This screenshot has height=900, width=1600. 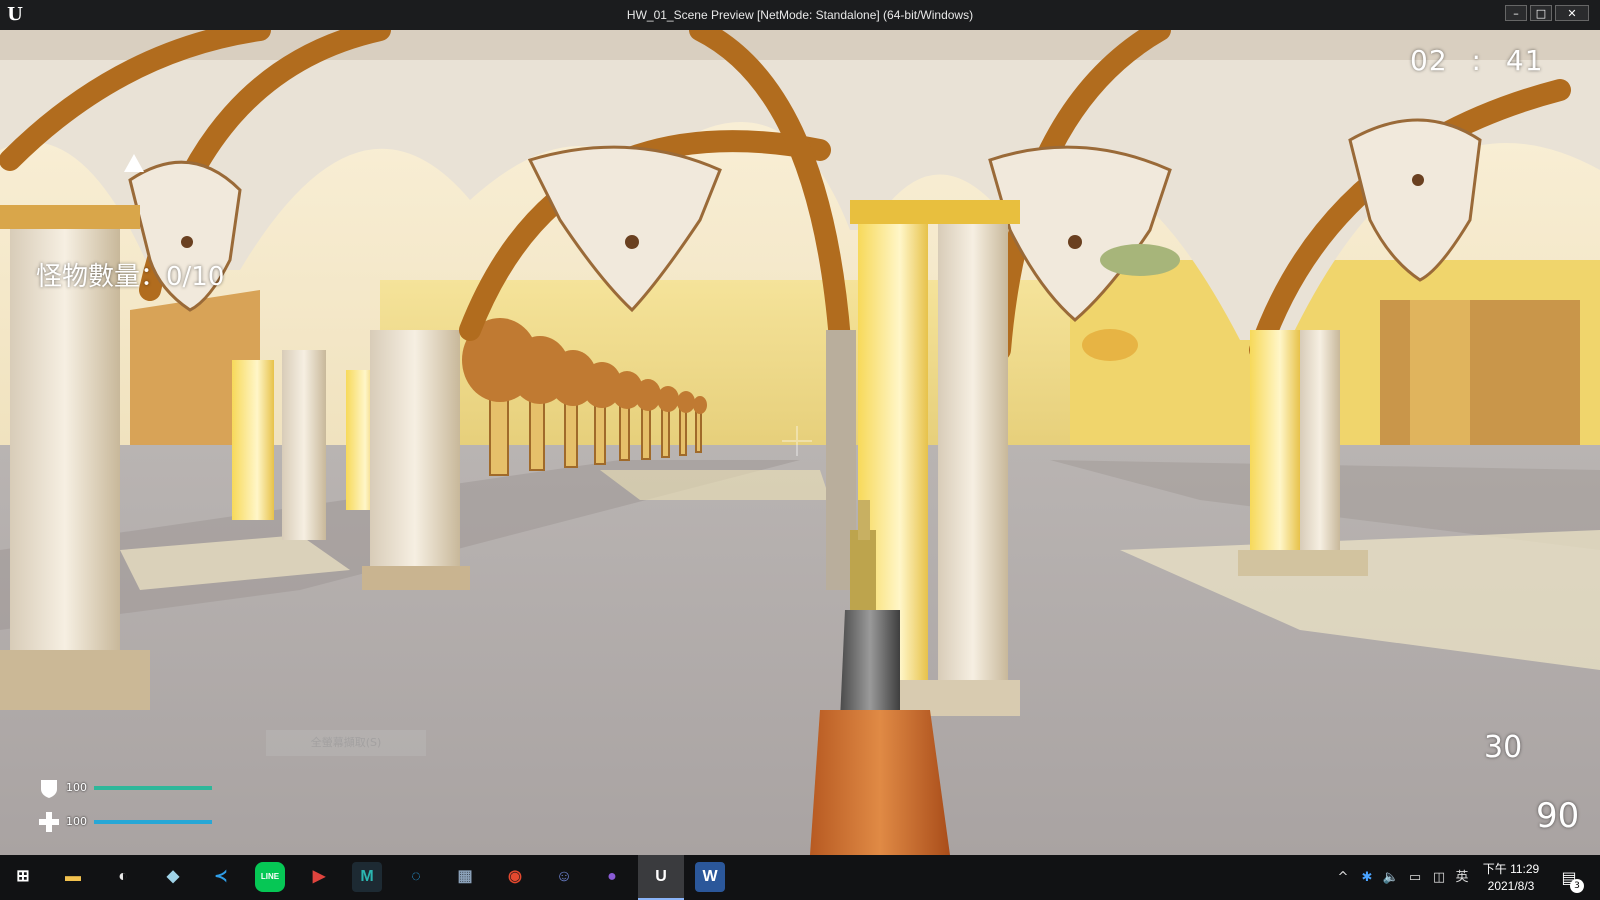 I want to click on health-bar, so click(x=153, y=822).